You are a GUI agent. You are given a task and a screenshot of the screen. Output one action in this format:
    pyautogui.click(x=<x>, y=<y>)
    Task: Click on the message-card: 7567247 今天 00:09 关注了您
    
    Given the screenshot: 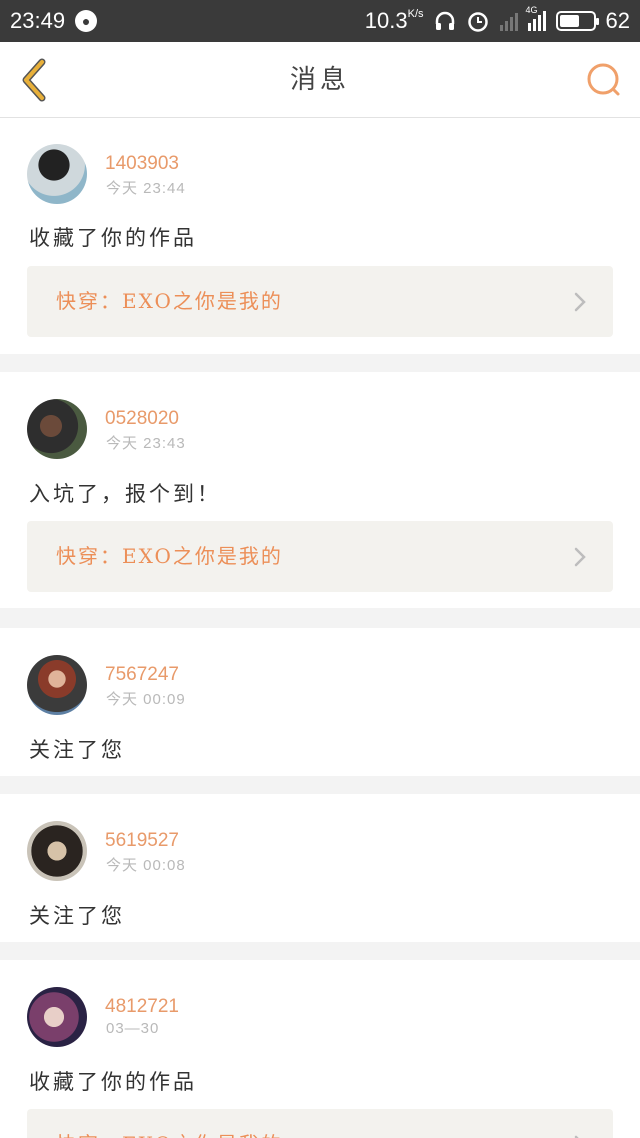 What is the action you would take?
    pyautogui.click(x=320, y=702)
    